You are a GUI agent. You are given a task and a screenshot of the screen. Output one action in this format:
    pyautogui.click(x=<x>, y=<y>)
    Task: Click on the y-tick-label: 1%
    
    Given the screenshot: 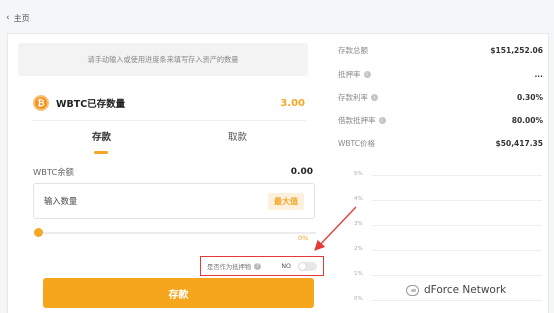 What is the action you would take?
    pyautogui.click(x=358, y=274)
    